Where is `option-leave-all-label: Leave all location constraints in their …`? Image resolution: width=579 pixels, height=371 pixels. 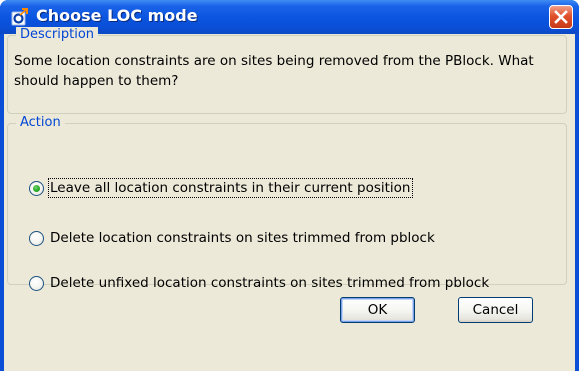 option-leave-all-label: Leave all location constraints in their … is located at coordinates (230, 188).